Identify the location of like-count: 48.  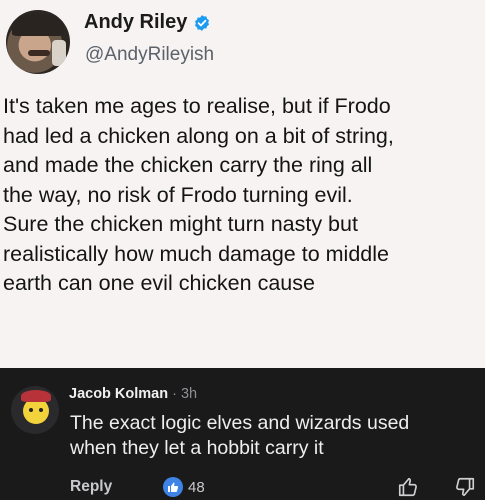
(196, 487).